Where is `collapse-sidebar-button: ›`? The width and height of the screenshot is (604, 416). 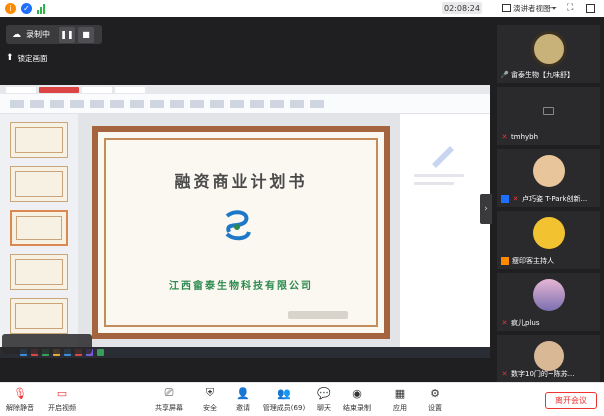
collapse-sidebar-button: › is located at coordinates (486, 209).